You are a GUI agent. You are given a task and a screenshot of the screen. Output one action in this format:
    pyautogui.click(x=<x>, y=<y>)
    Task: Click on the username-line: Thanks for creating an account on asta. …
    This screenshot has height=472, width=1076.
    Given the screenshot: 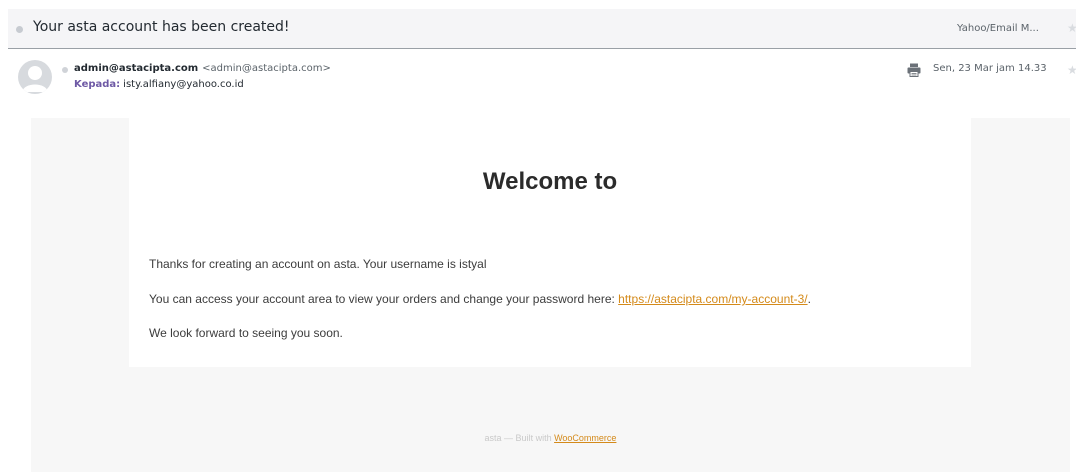 What is the action you would take?
    pyautogui.click(x=318, y=264)
    